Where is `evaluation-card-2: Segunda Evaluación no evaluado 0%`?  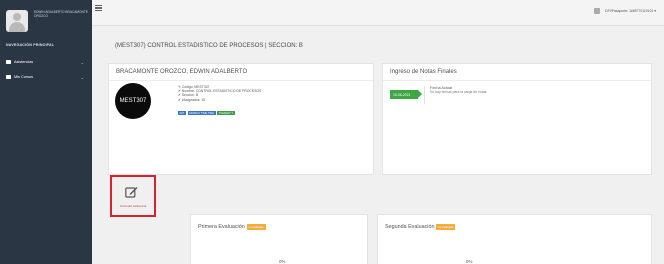
evaluation-card-2: Segunda Evaluación no evaluado 0% is located at coordinates (514, 239).